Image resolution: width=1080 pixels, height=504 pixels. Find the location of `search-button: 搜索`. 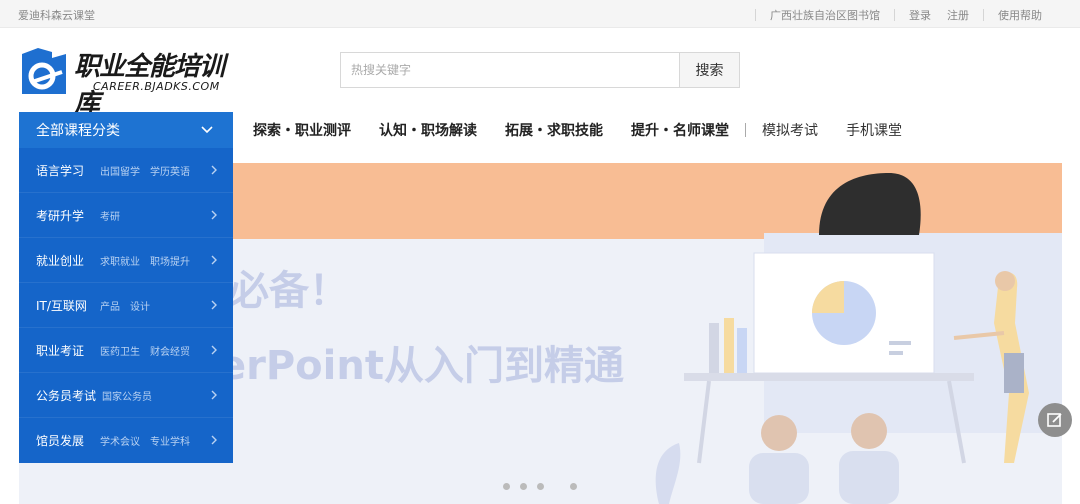

search-button: 搜索 is located at coordinates (709, 70).